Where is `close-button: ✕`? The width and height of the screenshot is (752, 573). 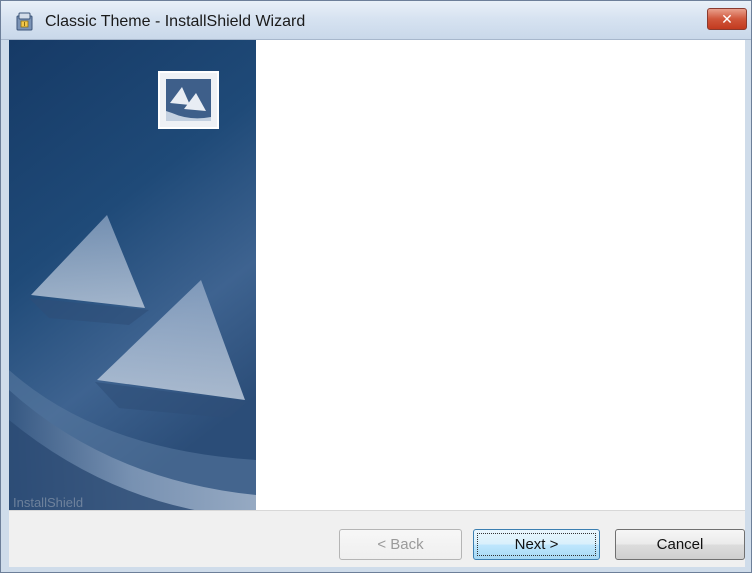 close-button: ✕ is located at coordinates (727, 19).